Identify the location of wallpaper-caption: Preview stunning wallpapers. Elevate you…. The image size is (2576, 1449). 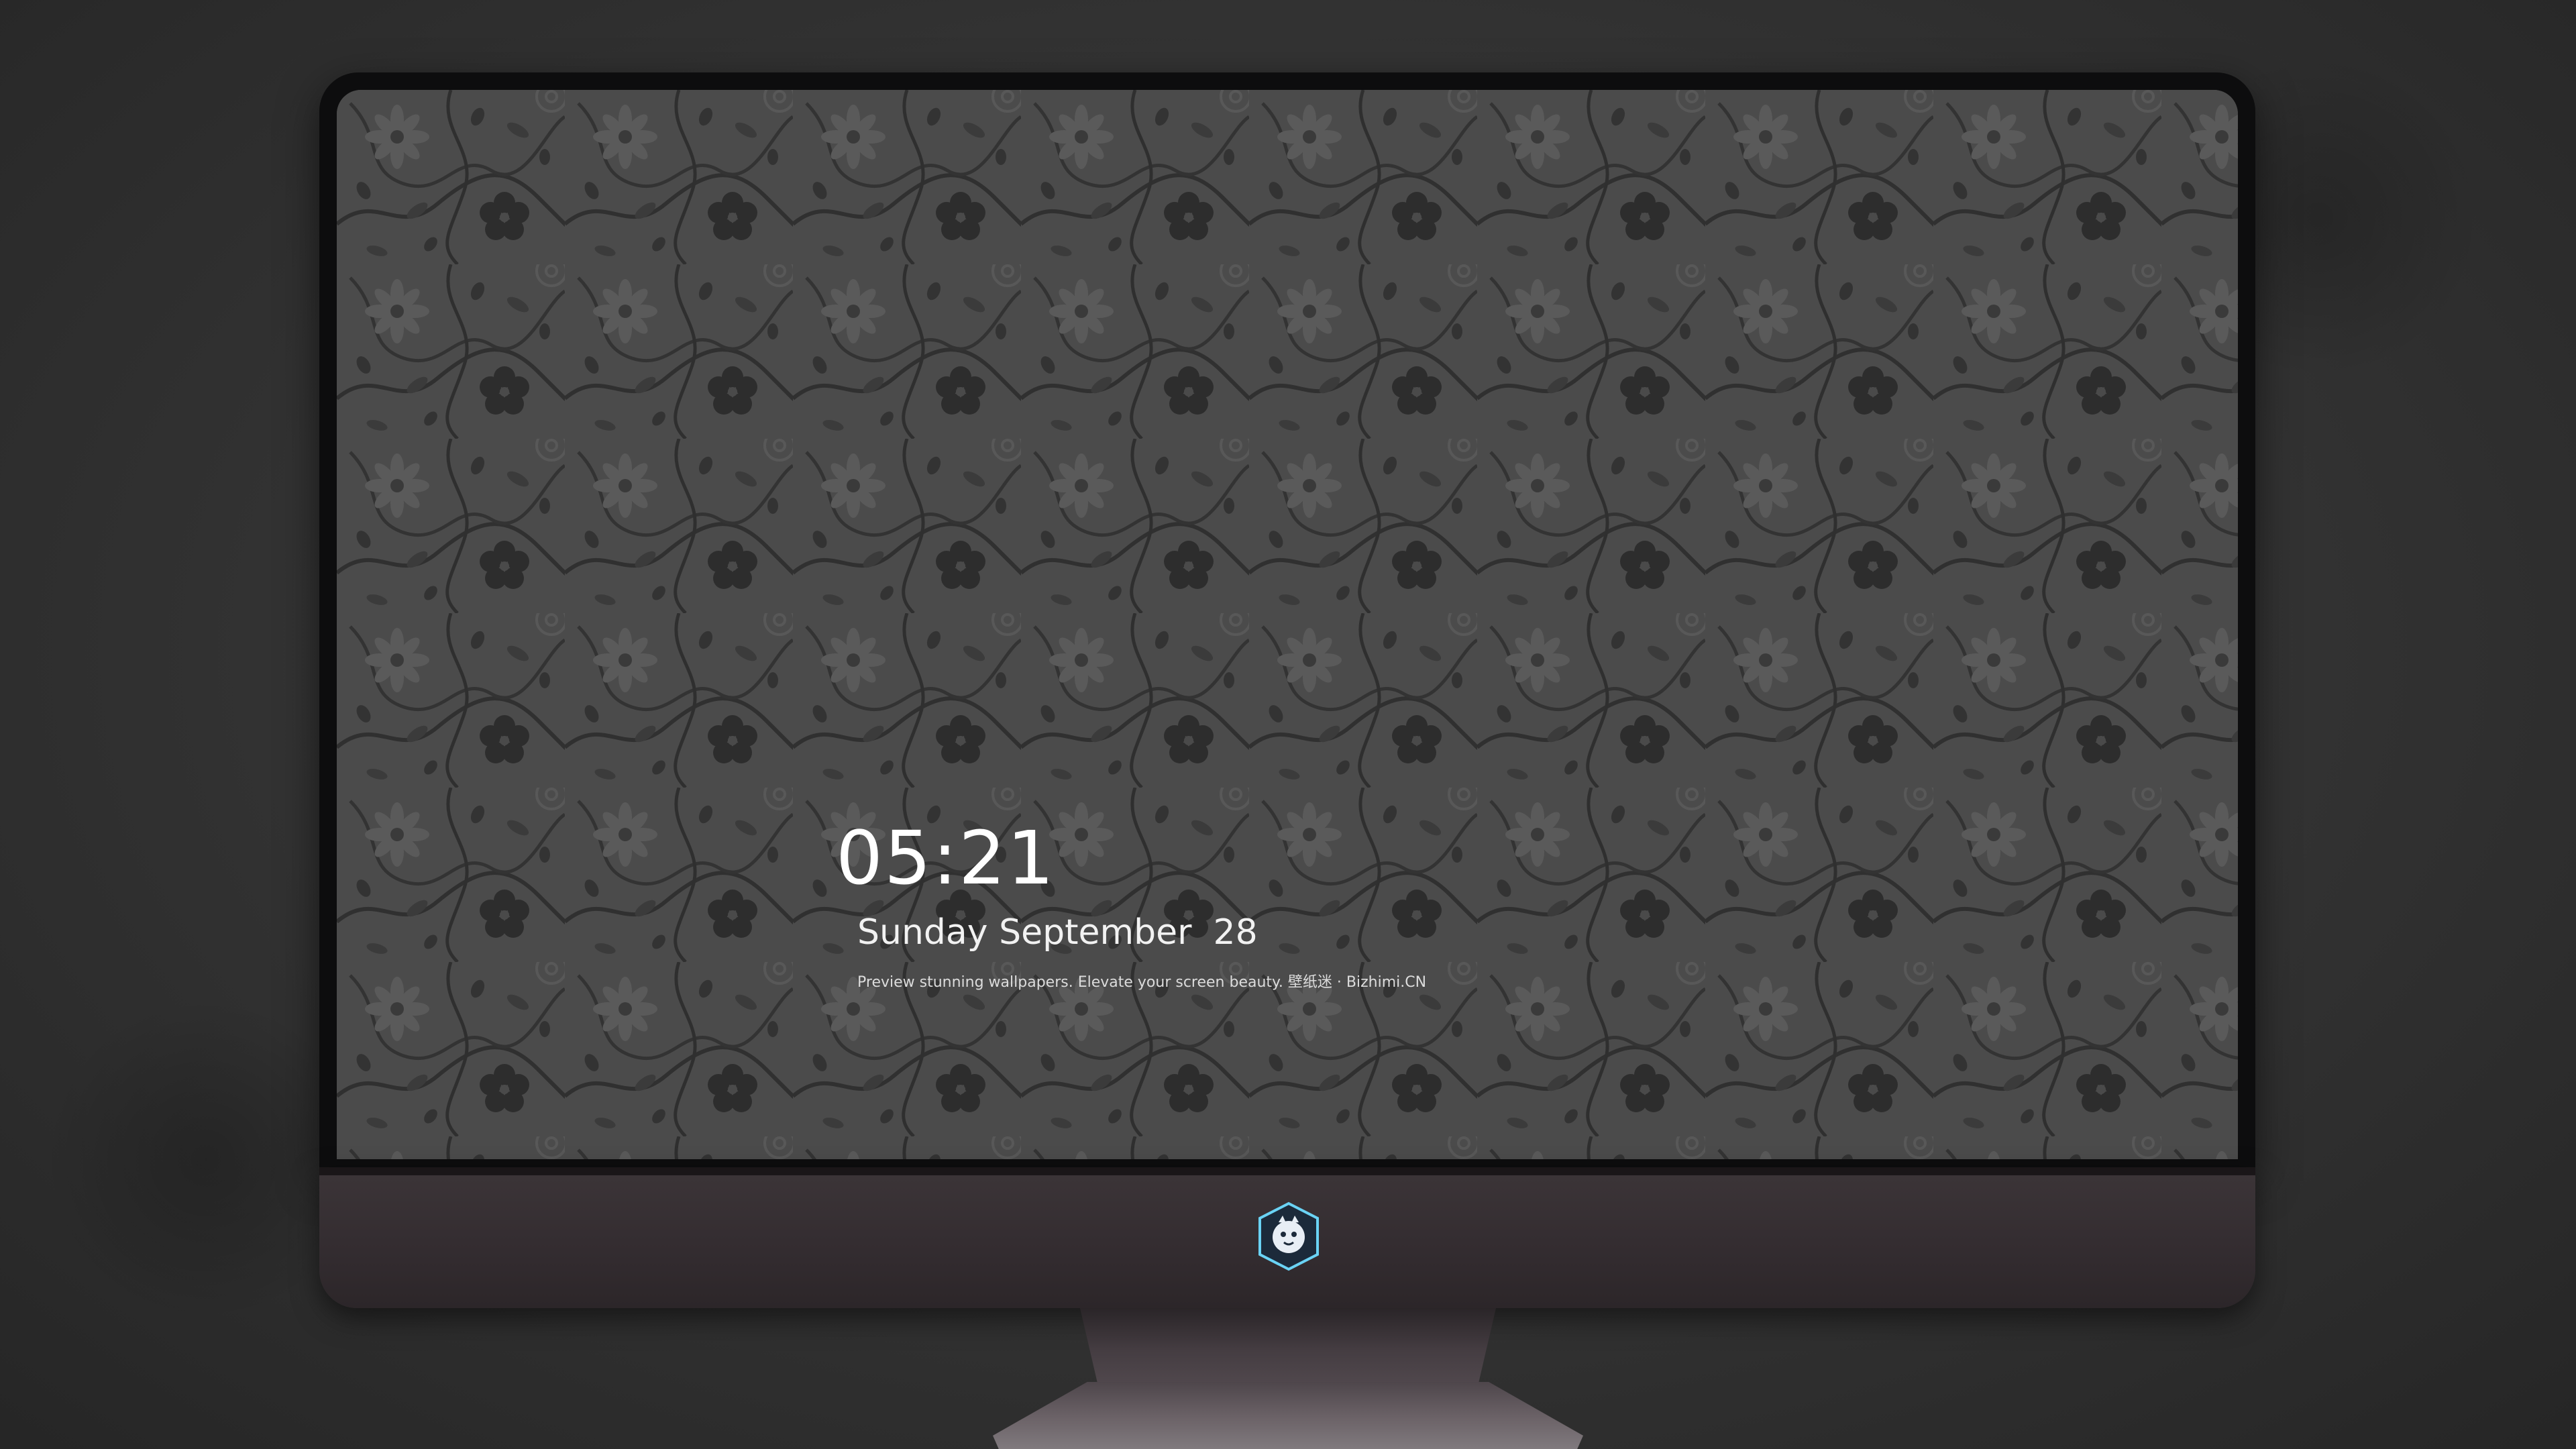
(1142, 982).